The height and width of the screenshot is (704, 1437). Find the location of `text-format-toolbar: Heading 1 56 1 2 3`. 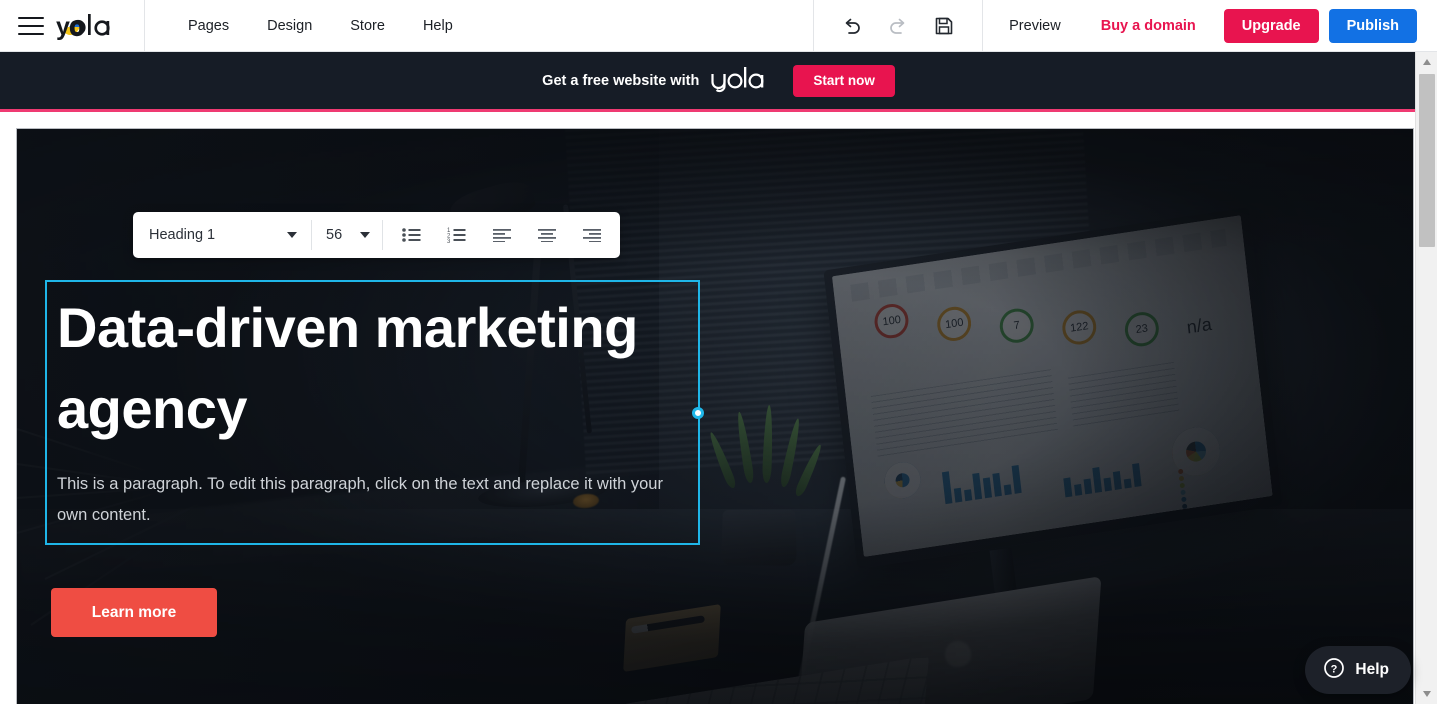

text-format-toolbar: Heading 1 56 1 2 3 is located at coordinates (376, 235).